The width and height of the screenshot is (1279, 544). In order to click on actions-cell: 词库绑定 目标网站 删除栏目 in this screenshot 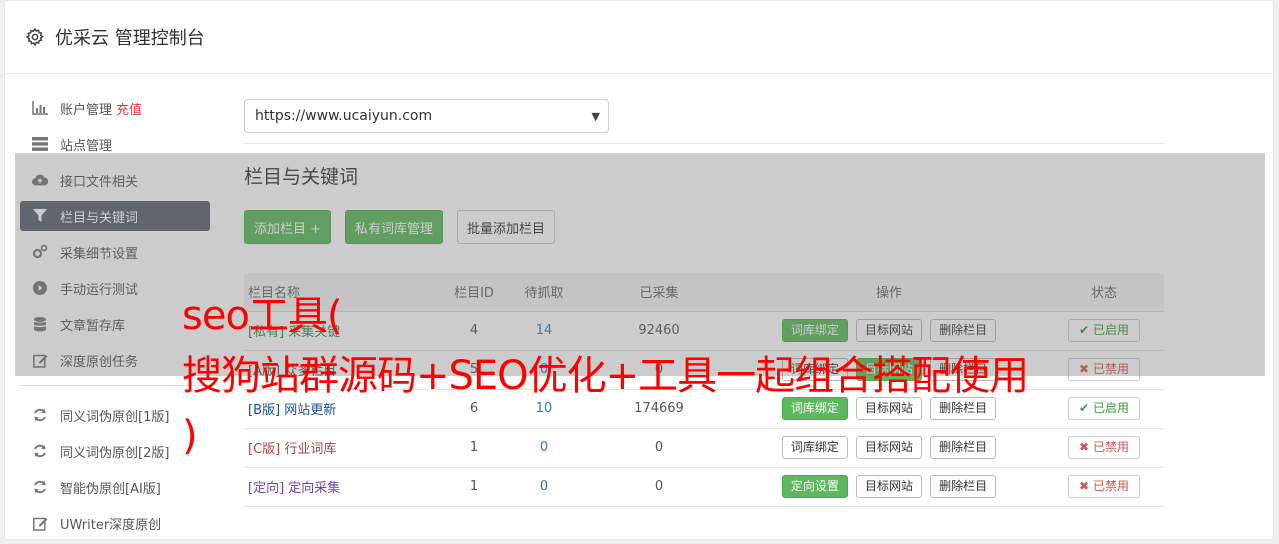, I will do `click(889, 448)`.